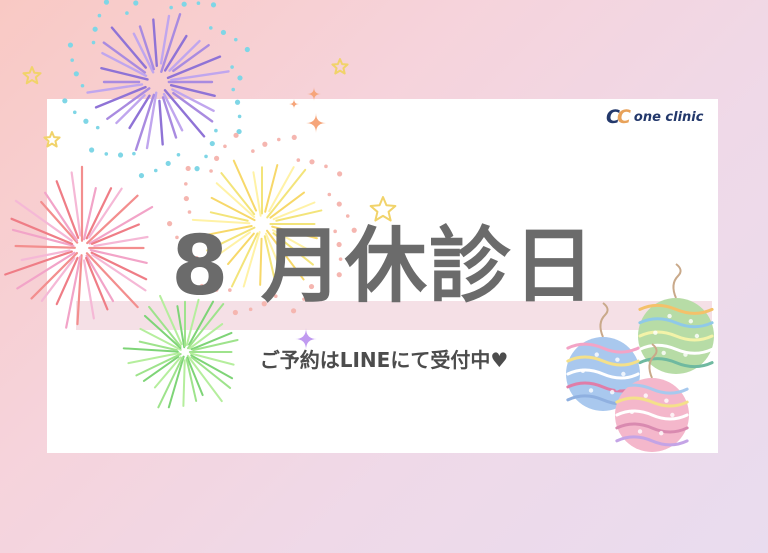 This screenshot has width=768, height=553. I want to click on brand-logo: CC one clinic, so click(654, 117).